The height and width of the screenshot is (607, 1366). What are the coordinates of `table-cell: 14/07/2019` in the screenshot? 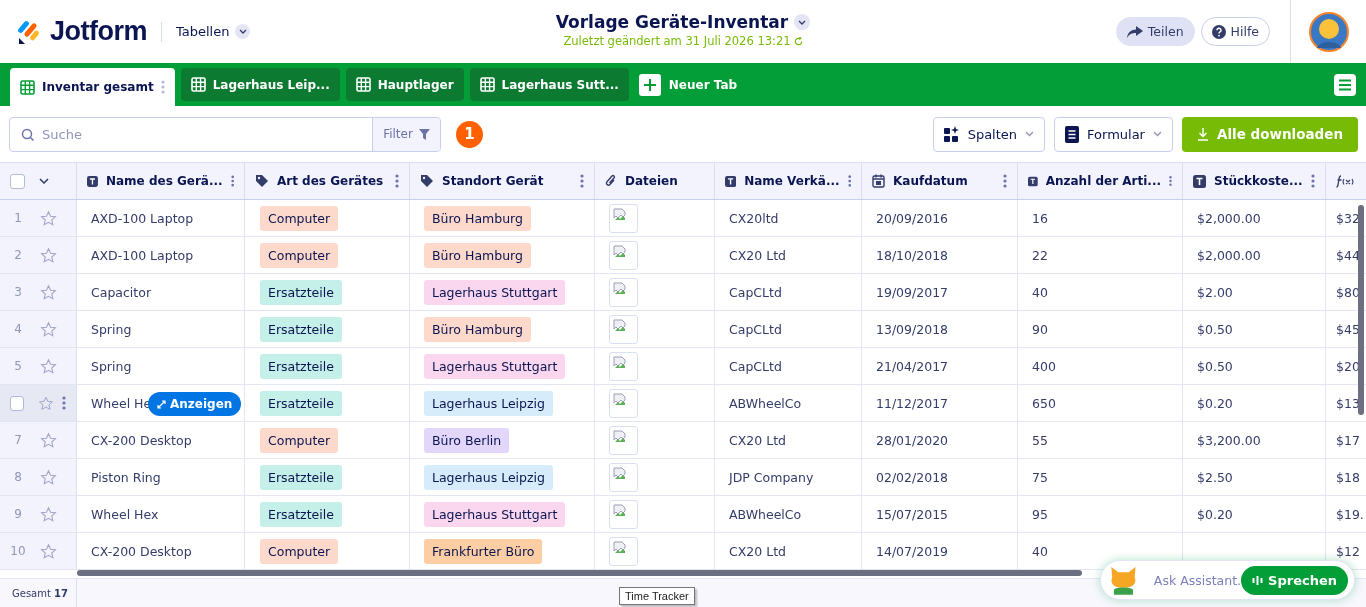 It's located at (912, 551).